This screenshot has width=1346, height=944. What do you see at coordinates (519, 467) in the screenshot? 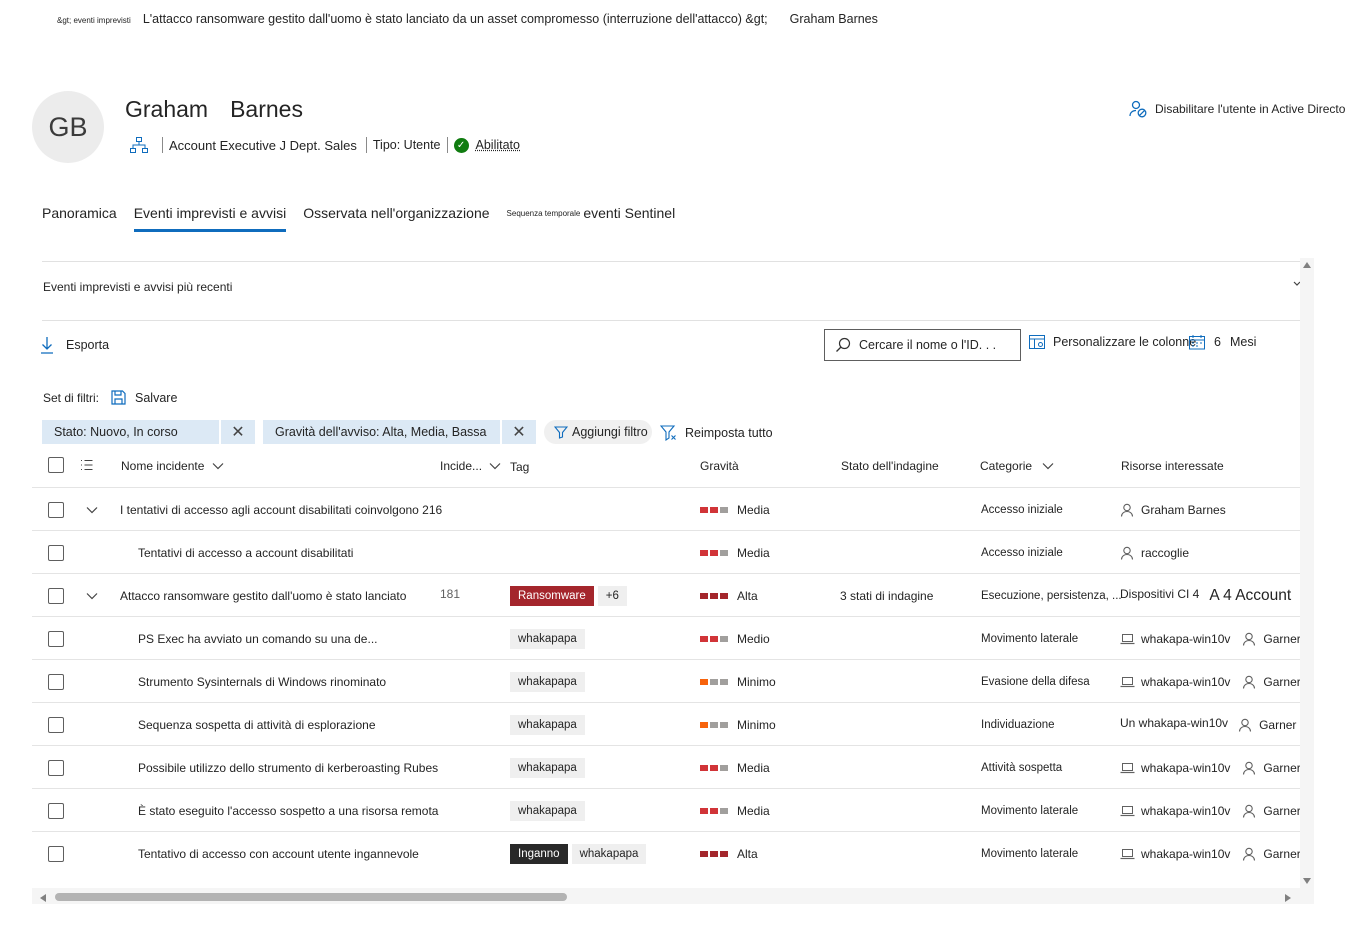
I see `column-header-tag: Tag` at bounding box center [519, 467].